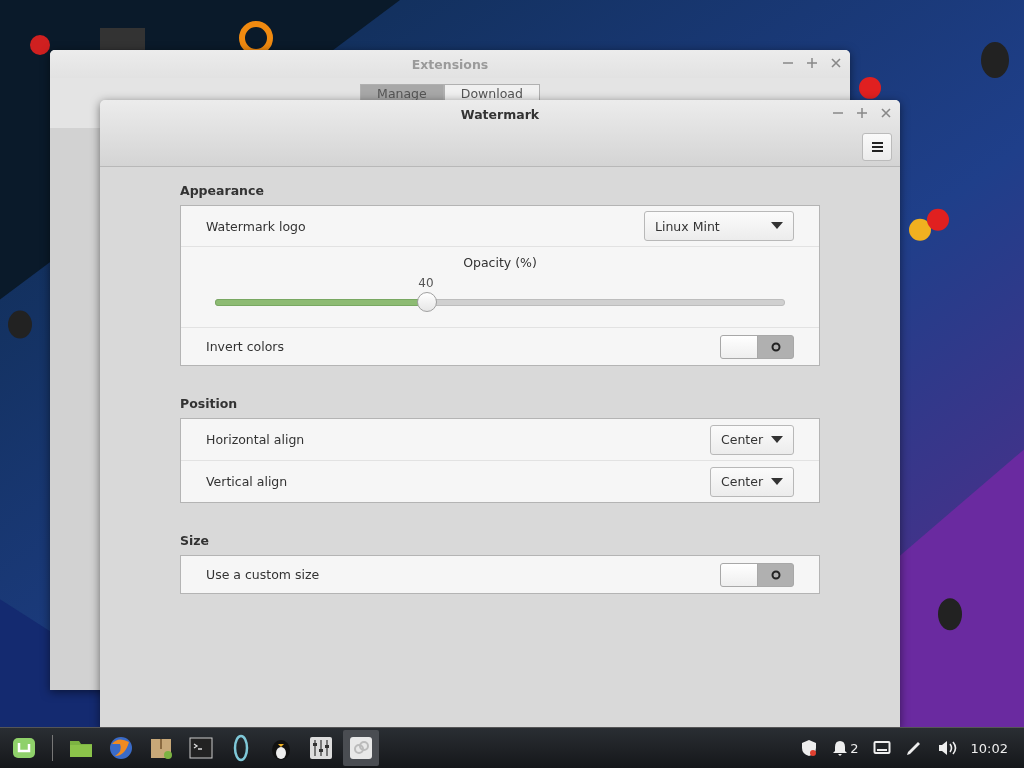  I want to click on app-icon, so click(361, 748).